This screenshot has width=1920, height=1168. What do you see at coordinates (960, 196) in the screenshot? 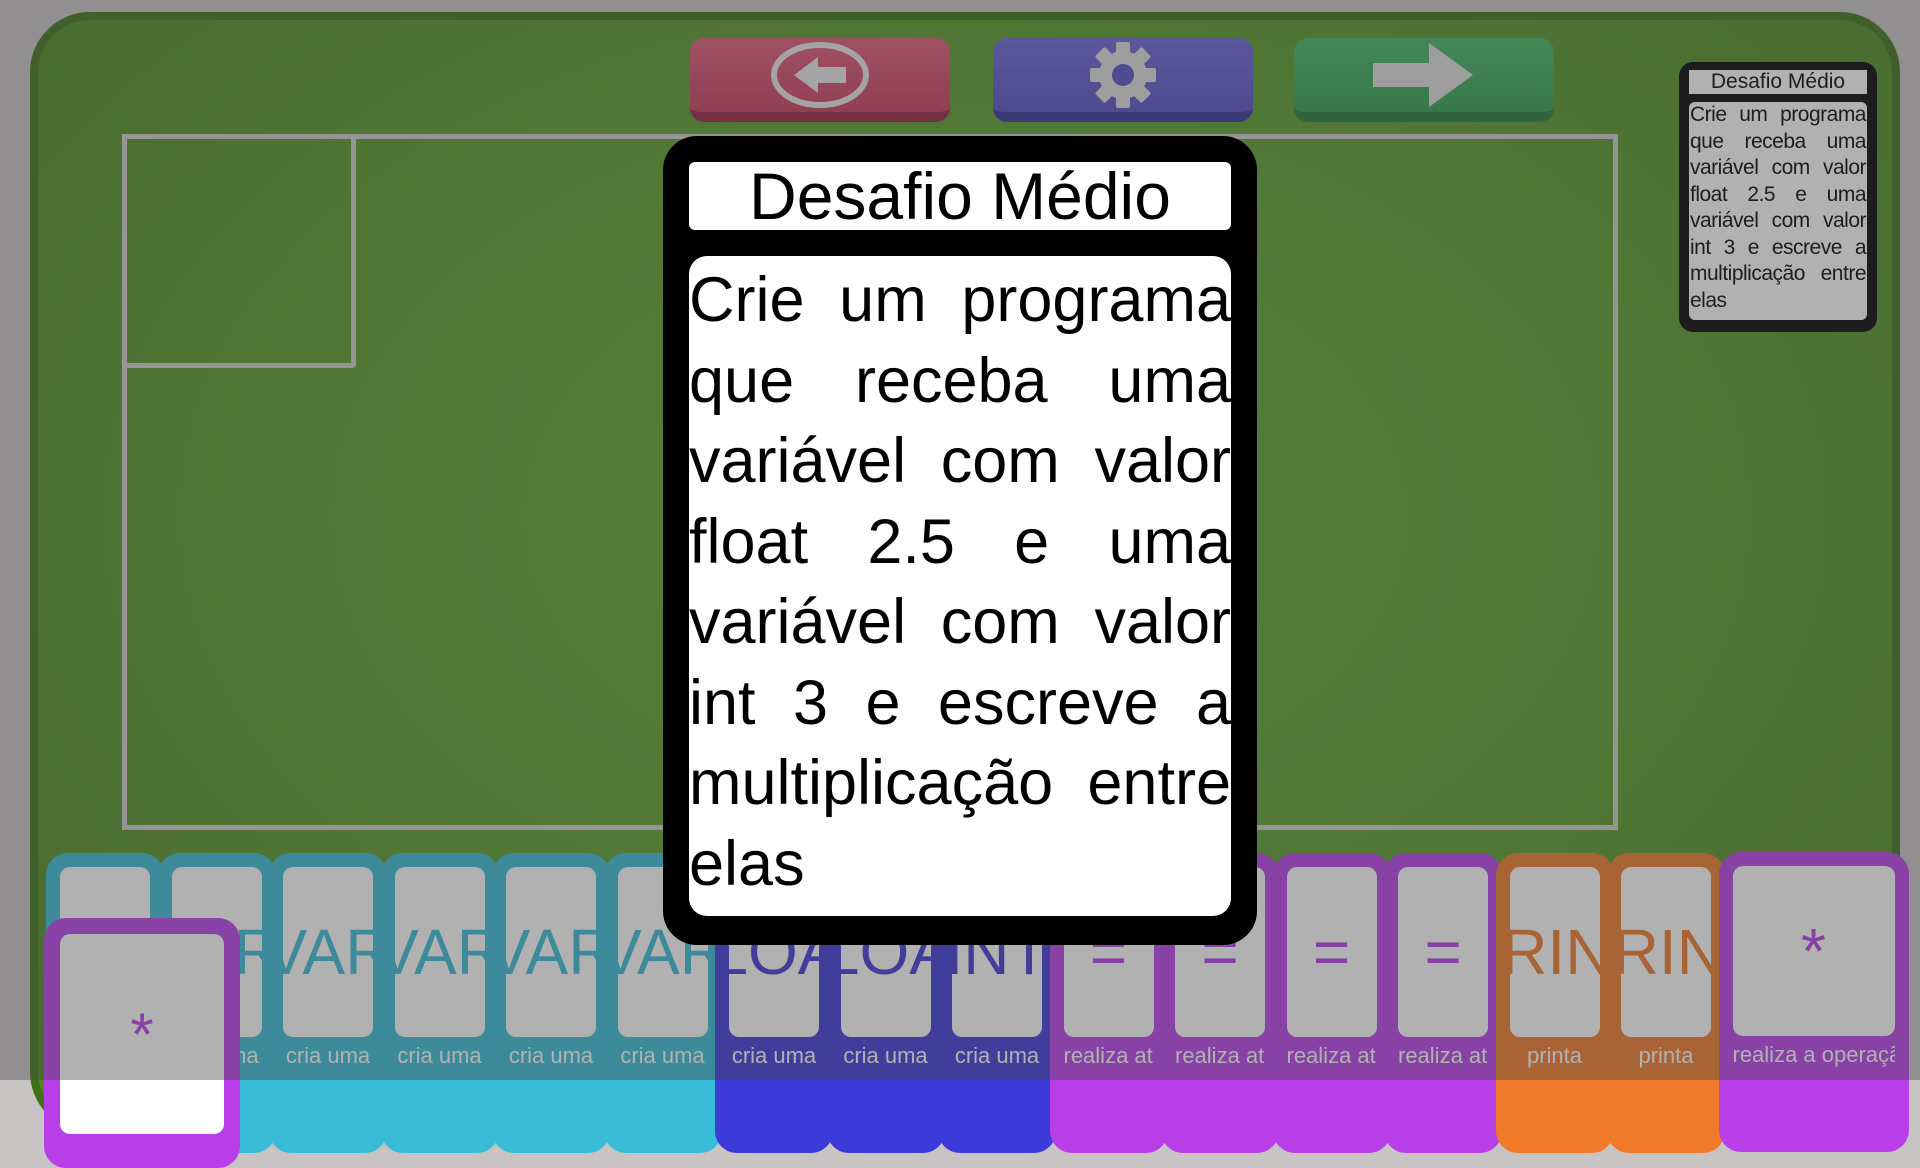
I see `modal-title: Desafio Médio` at bounding box center [960, 196].